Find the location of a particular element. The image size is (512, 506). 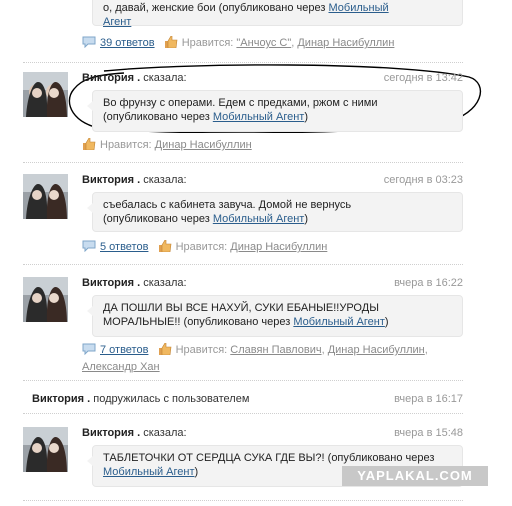

post-meta: Нравится: Динар Насибуллин is located at coordinates (167, 144).